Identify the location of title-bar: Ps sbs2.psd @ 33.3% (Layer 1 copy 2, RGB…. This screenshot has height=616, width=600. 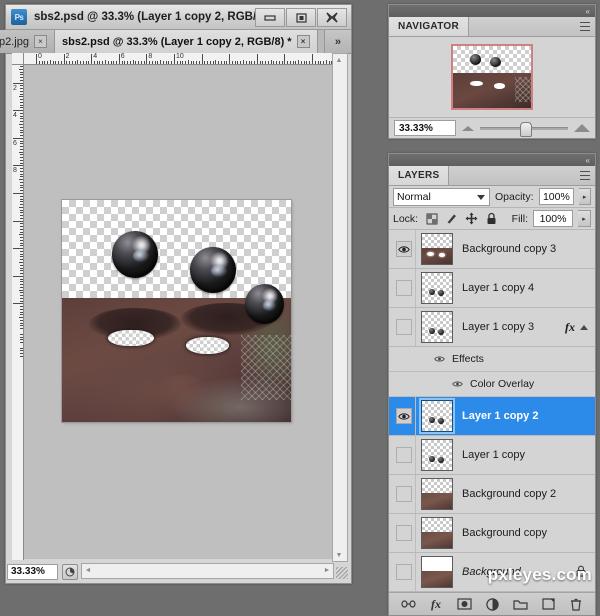
(178, 17).